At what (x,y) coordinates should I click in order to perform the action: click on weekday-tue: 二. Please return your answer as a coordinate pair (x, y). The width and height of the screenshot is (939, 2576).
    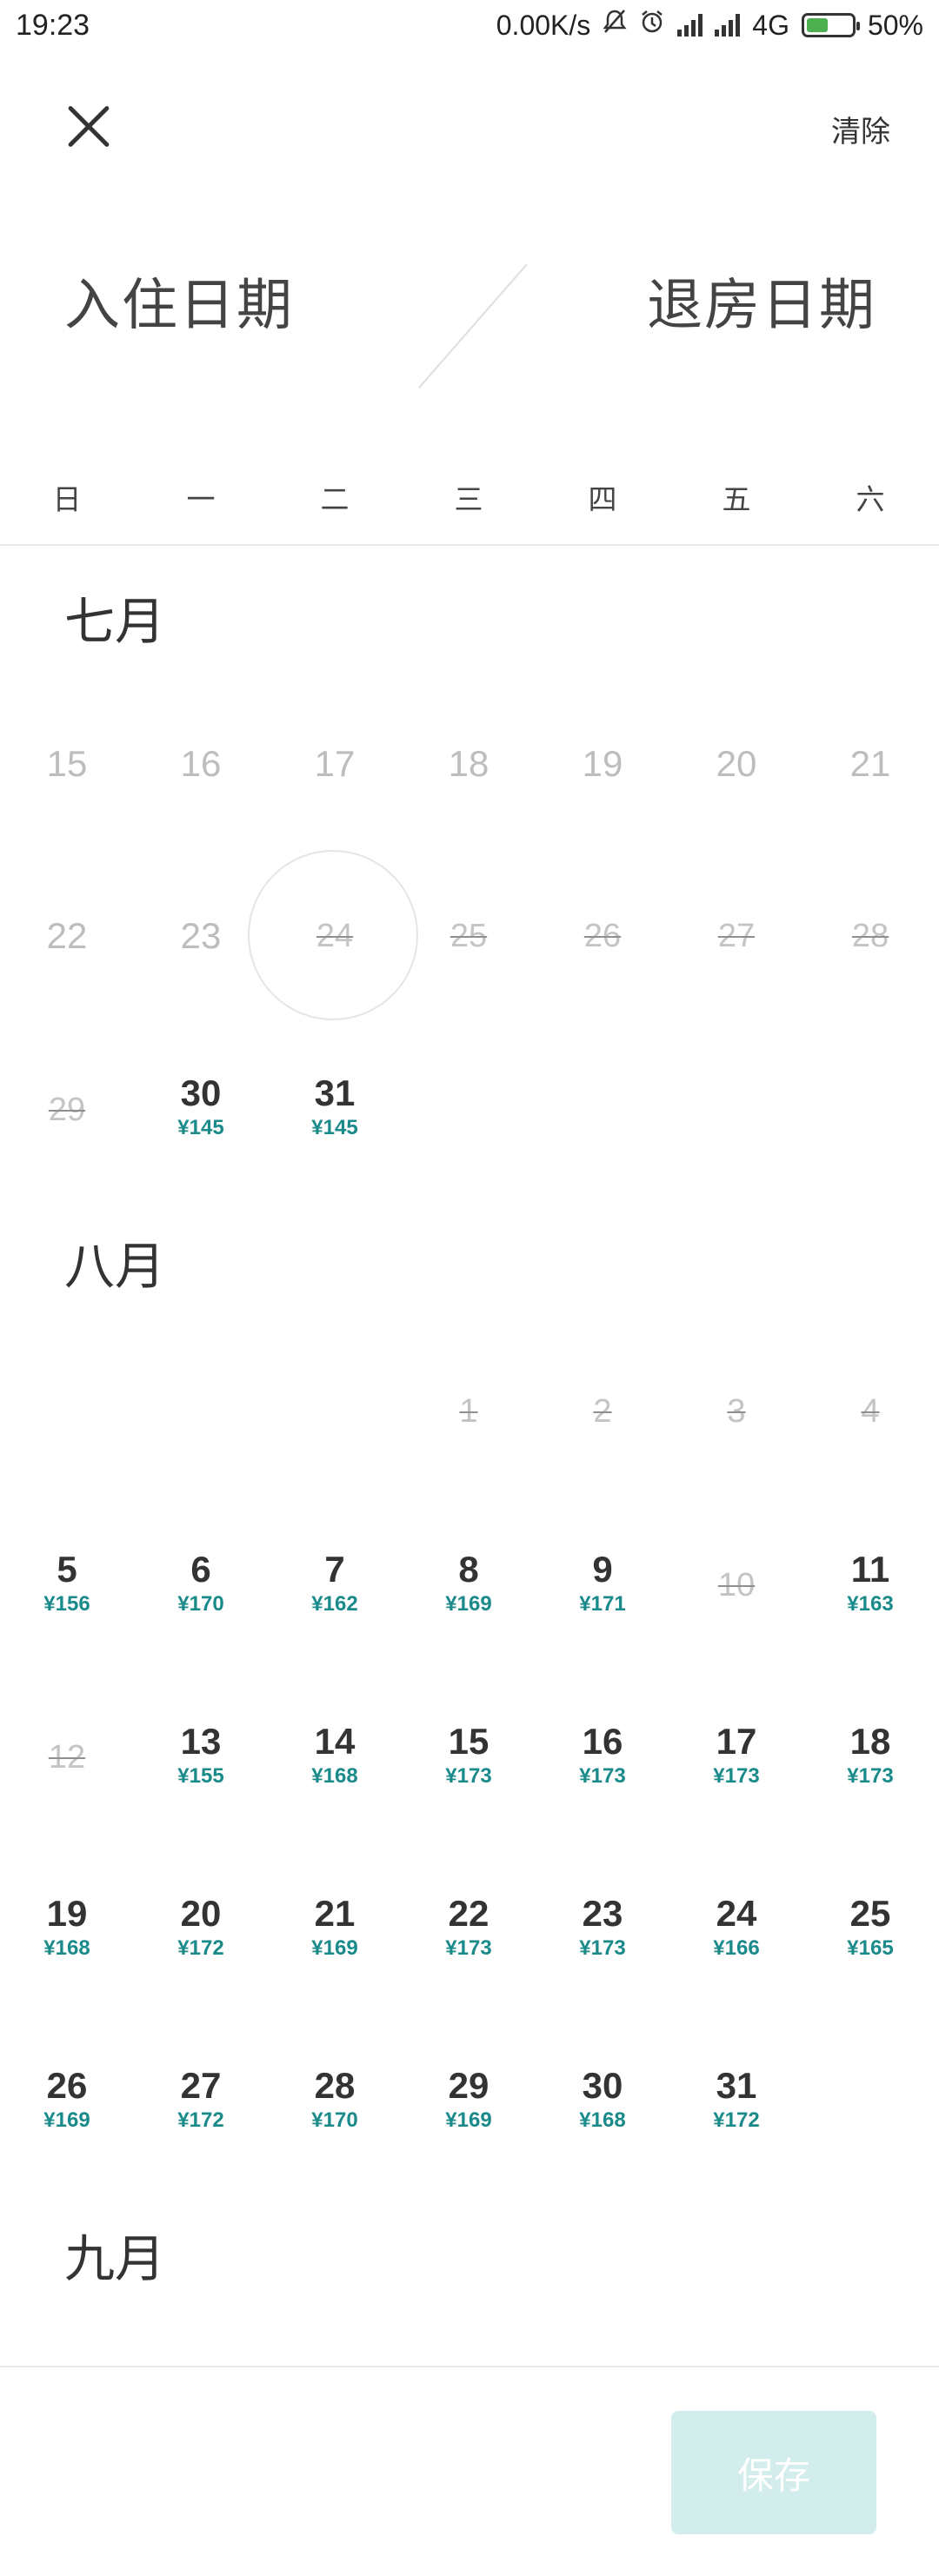
    Looking at the image, I should click on (335, 499).